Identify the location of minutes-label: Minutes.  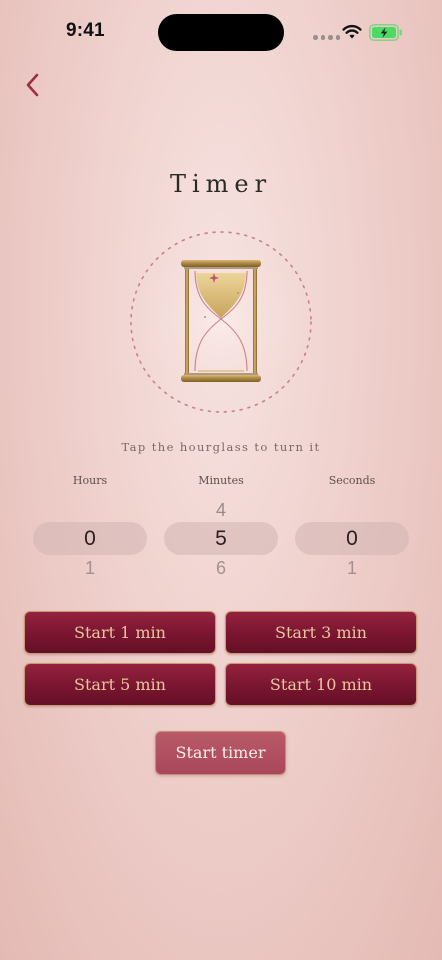
(221, 480).